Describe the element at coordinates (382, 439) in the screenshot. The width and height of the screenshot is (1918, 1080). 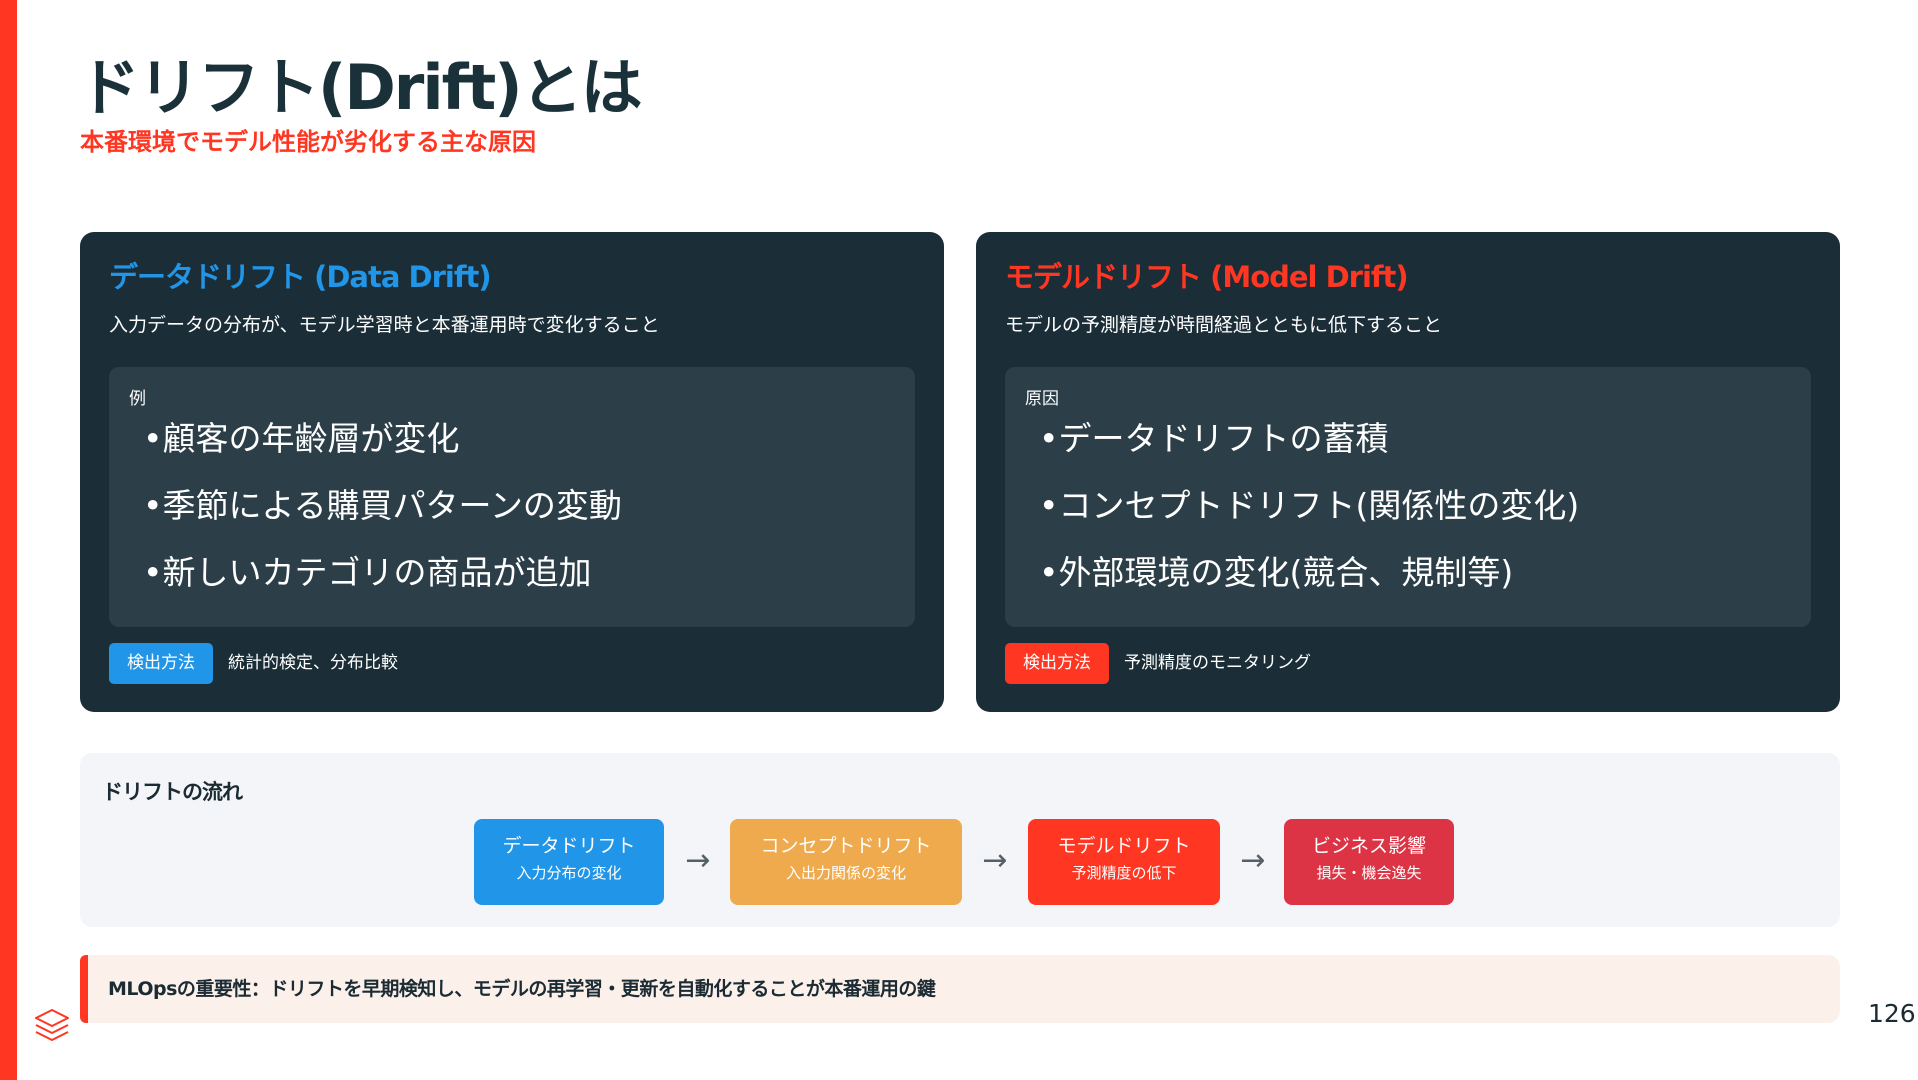
I see `list-item: 顧客の年齢層が変化` at that location.